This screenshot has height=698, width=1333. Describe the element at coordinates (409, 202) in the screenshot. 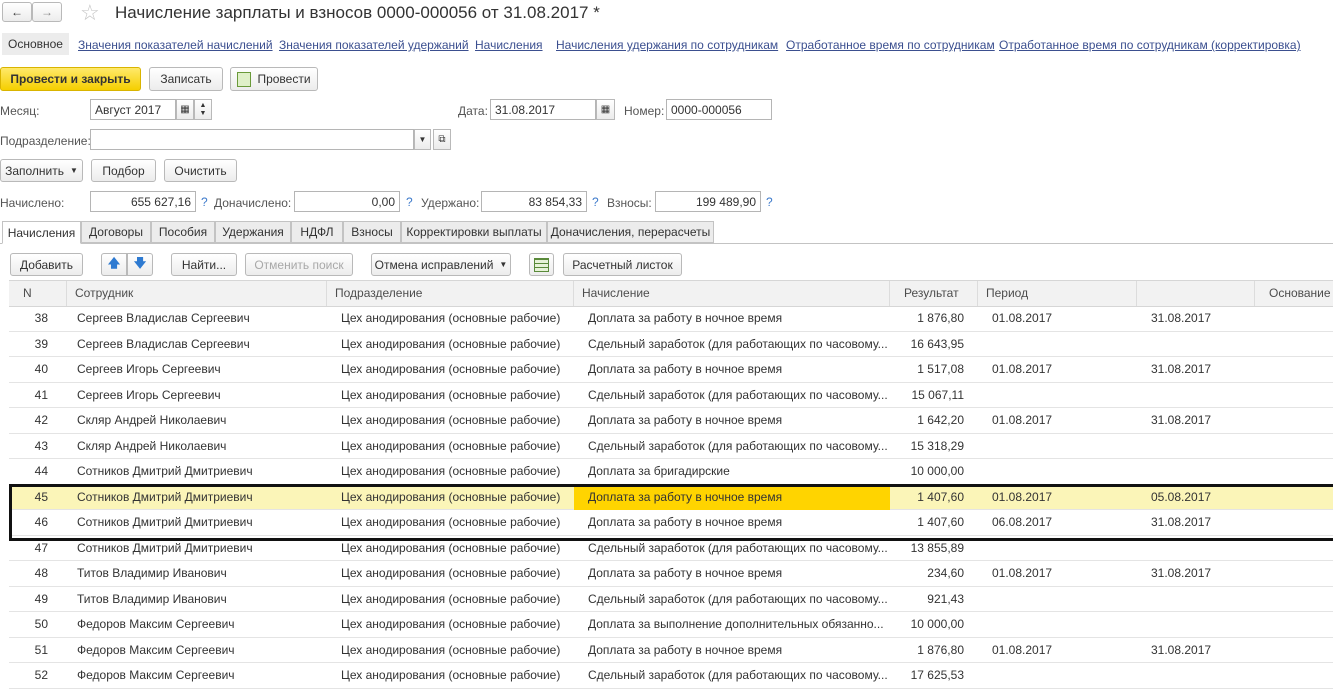

I see `extra-accrued-help-icon: ?` at that location.